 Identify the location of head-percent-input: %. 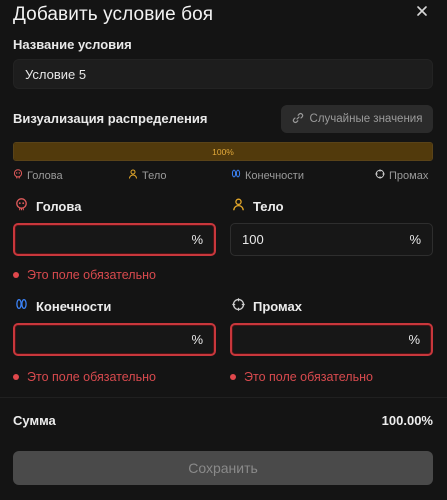
(114, 239).